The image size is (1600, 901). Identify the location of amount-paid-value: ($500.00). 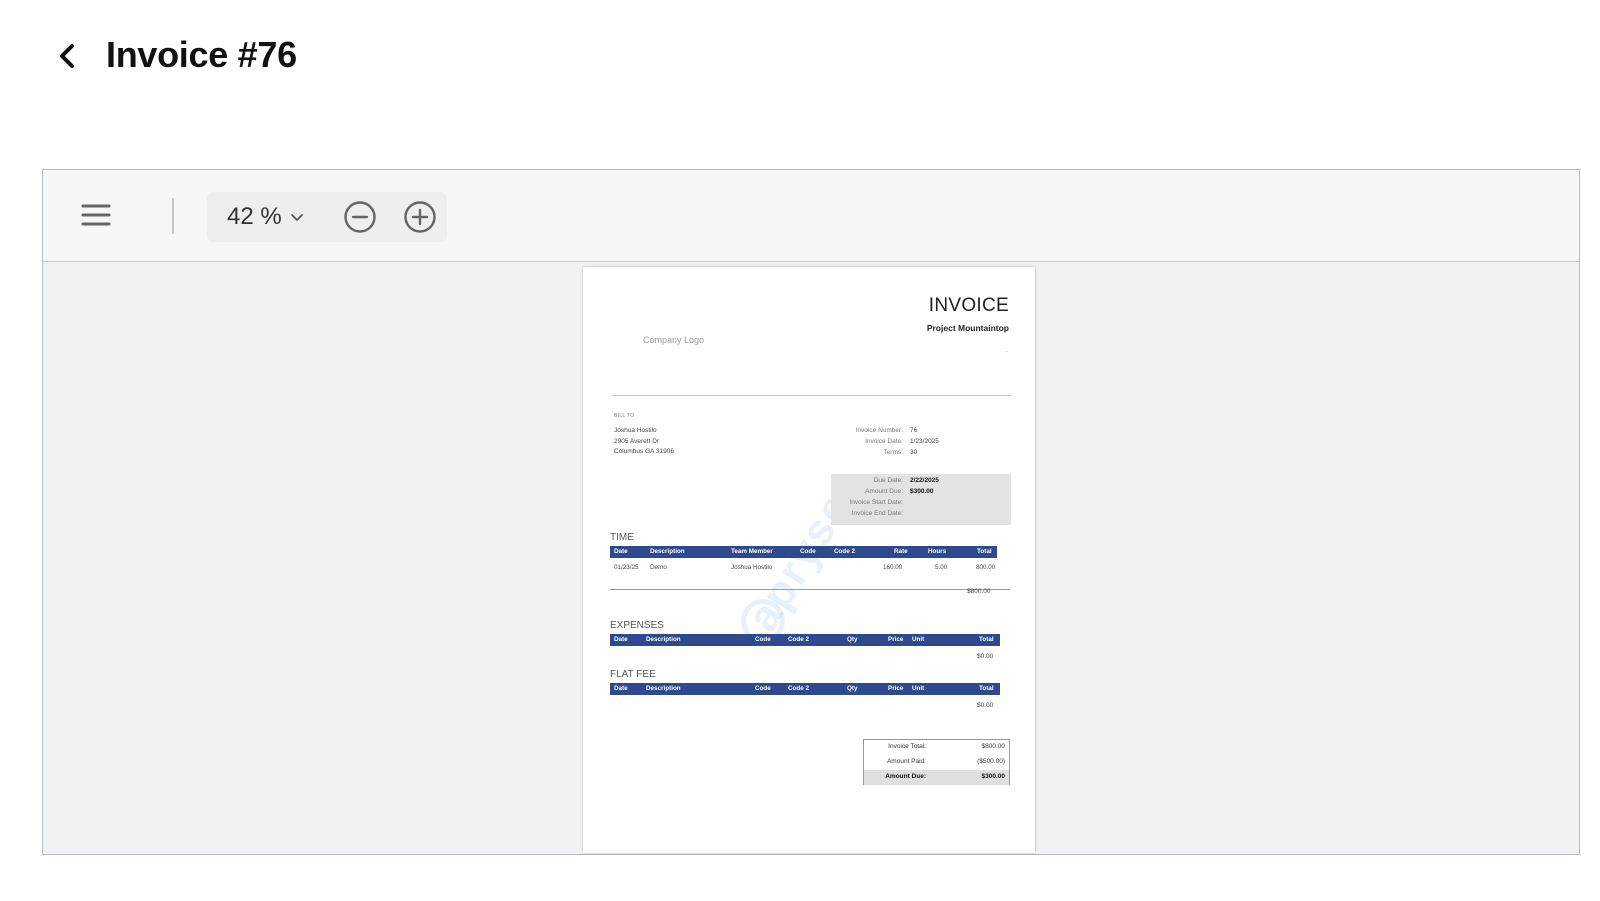
(991, 761).